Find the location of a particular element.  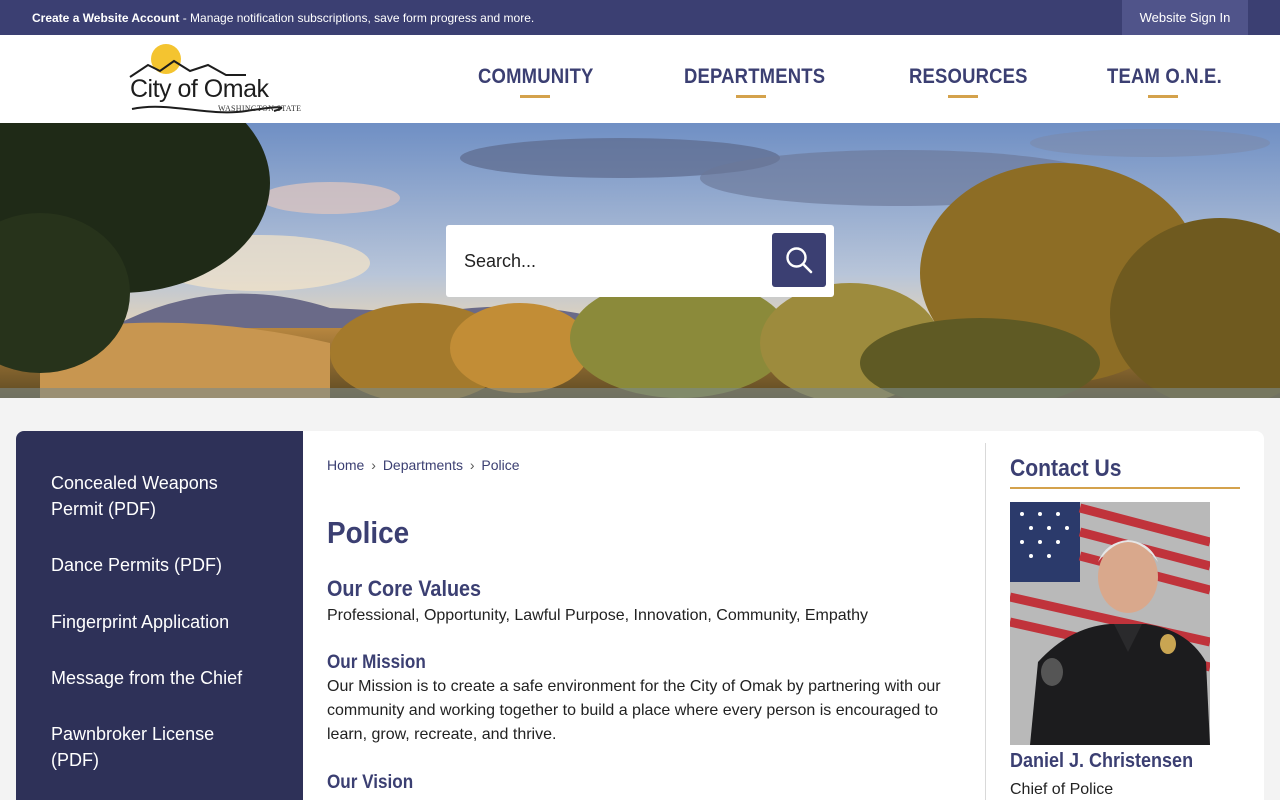

mission-heading: Our Mission is located at coordinates (376, 662).